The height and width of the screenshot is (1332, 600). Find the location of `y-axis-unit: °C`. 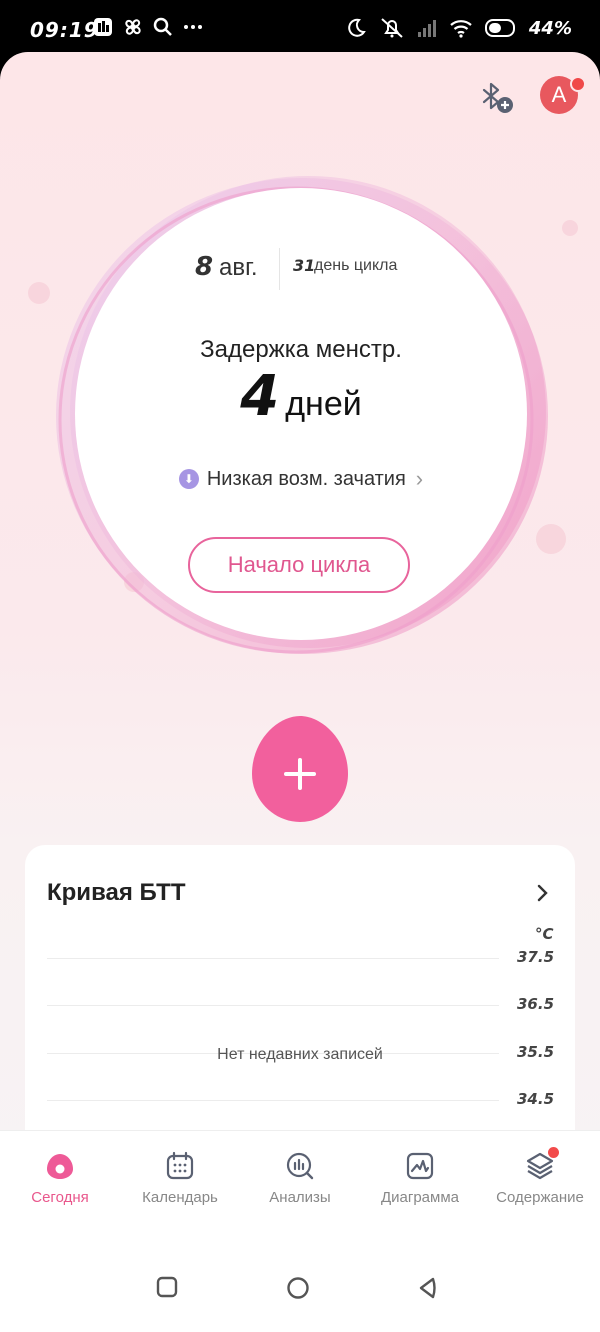

y-axis-unit: °C is located at coordinates (544, 934).